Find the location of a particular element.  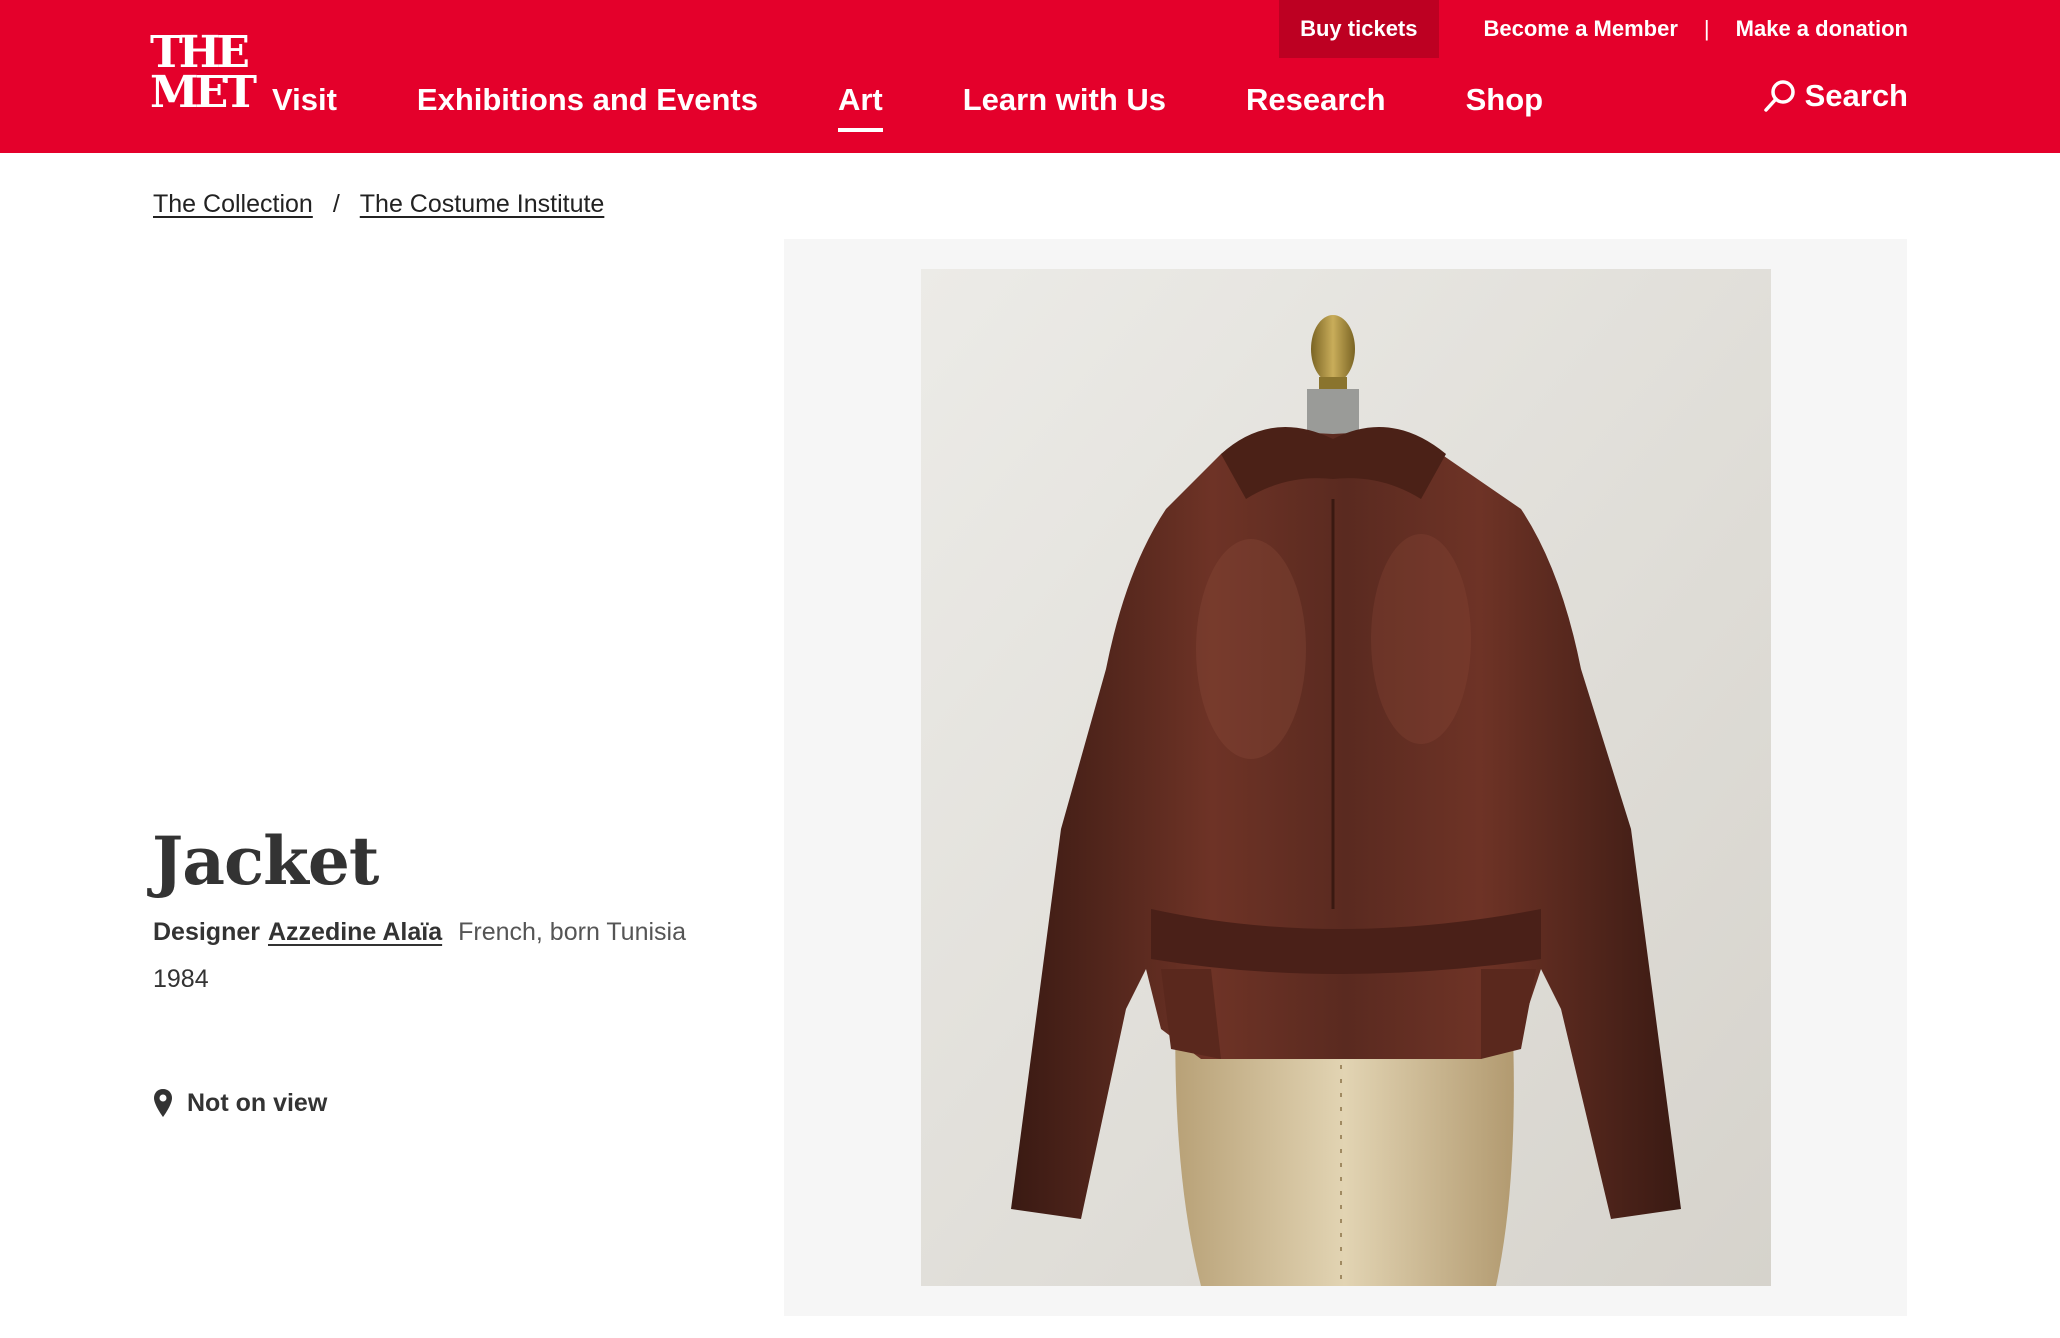

designer-nationality: French, born Tunisia is located at coordinates (572, 932).